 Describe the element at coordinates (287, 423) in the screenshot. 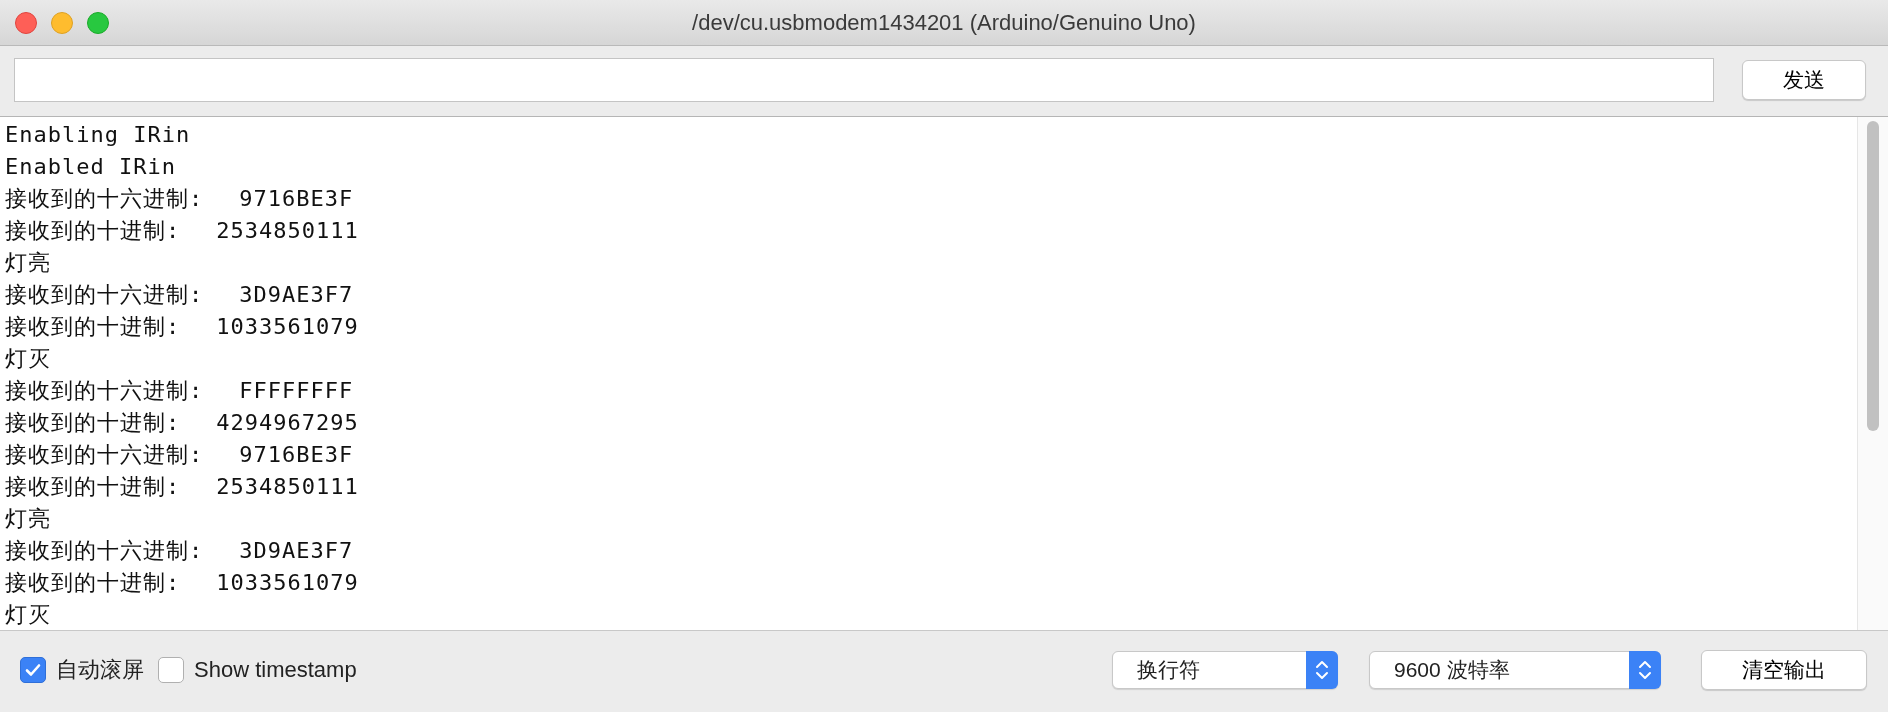

I see `reading-value: 4294967295` at that location.